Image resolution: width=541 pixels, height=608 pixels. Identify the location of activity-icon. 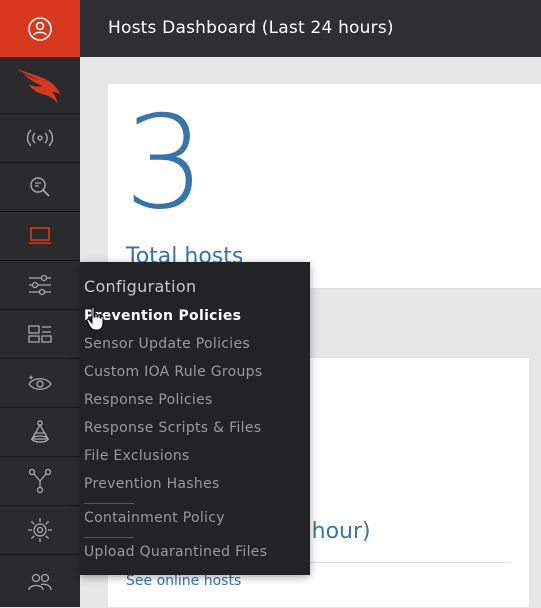
(40, 138).